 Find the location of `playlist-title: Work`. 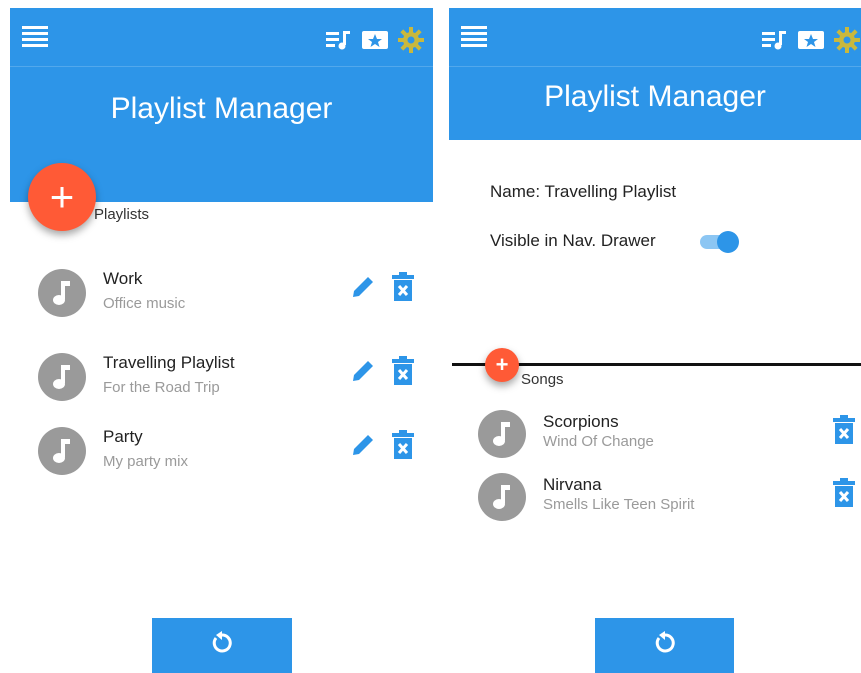

playlist-title: Work is located at coordinates (123, 278).